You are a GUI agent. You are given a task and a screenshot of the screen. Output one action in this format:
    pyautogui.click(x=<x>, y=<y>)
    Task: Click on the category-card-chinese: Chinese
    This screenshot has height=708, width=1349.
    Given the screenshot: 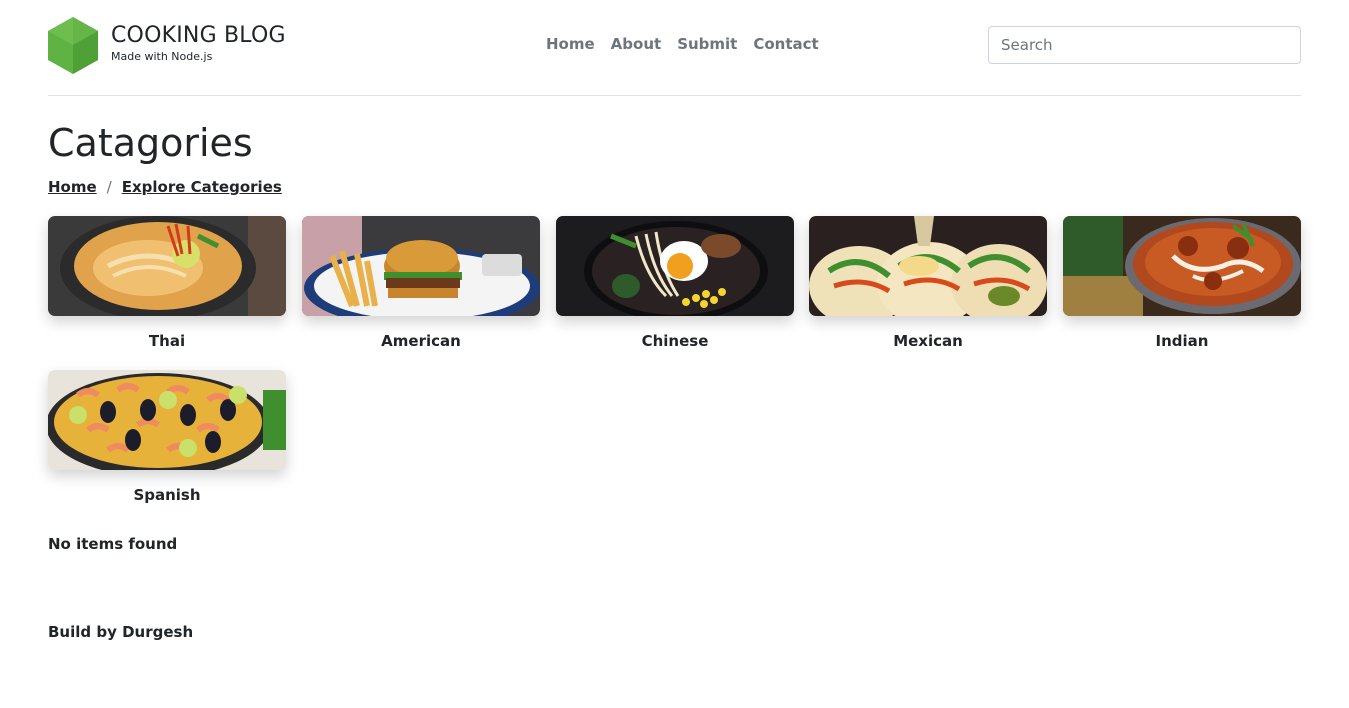 What is the action you would take?
    pyautogui.click(x=675, y=282)
    